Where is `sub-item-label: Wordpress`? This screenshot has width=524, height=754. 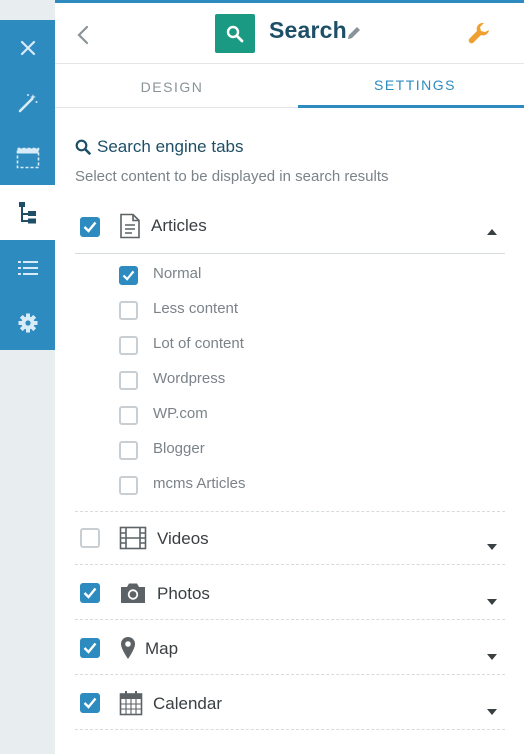
sub-item-label: Wordpress is located at coordinates (189, 378).